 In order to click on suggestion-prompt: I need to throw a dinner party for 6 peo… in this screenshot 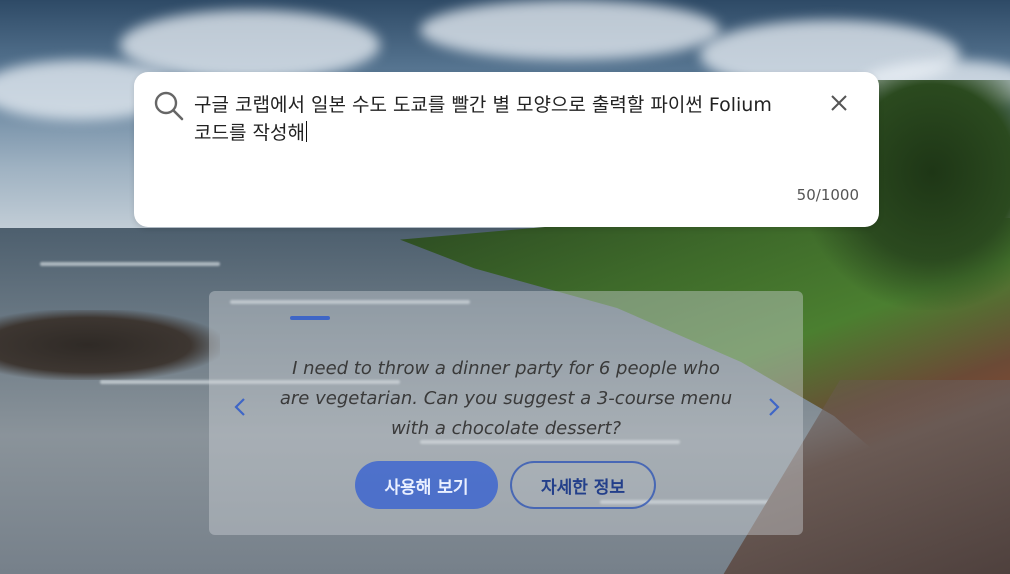, I will do `click(506, 398)`.